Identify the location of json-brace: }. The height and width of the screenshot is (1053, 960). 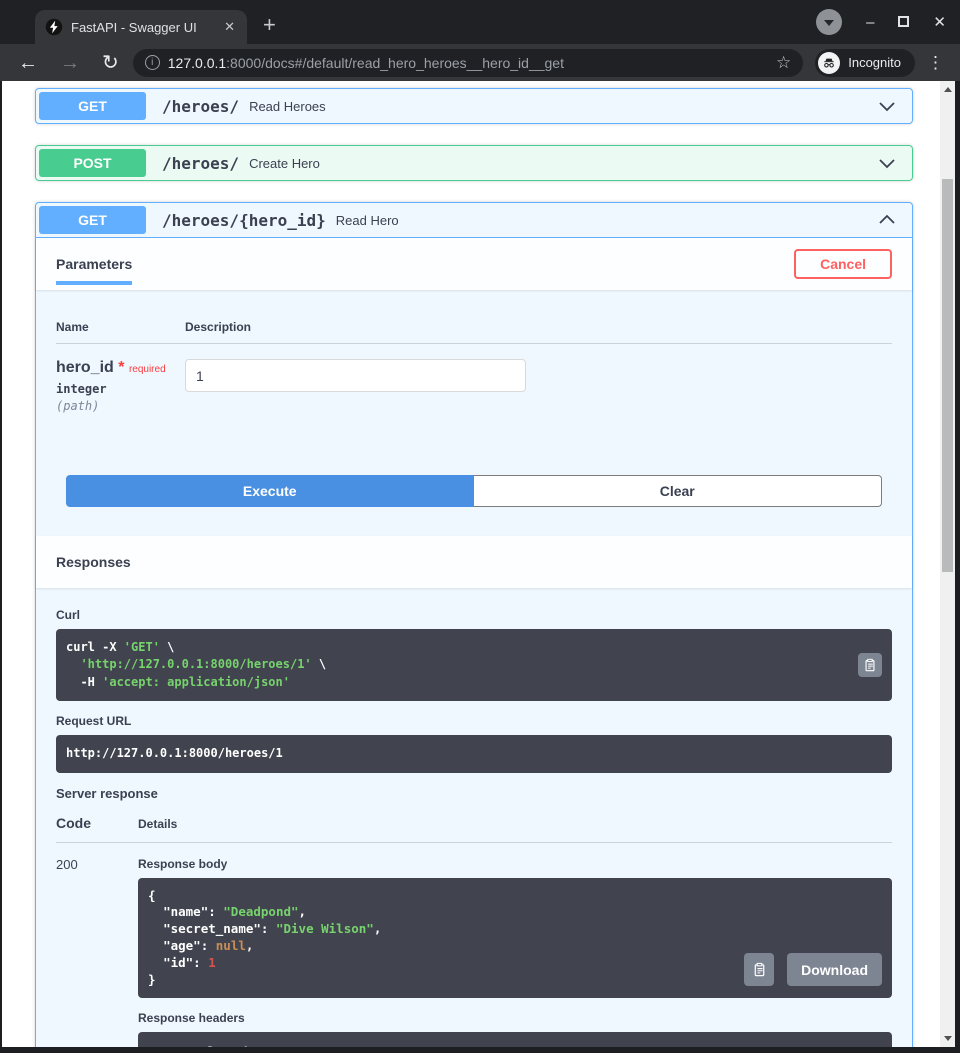
(152, 979).